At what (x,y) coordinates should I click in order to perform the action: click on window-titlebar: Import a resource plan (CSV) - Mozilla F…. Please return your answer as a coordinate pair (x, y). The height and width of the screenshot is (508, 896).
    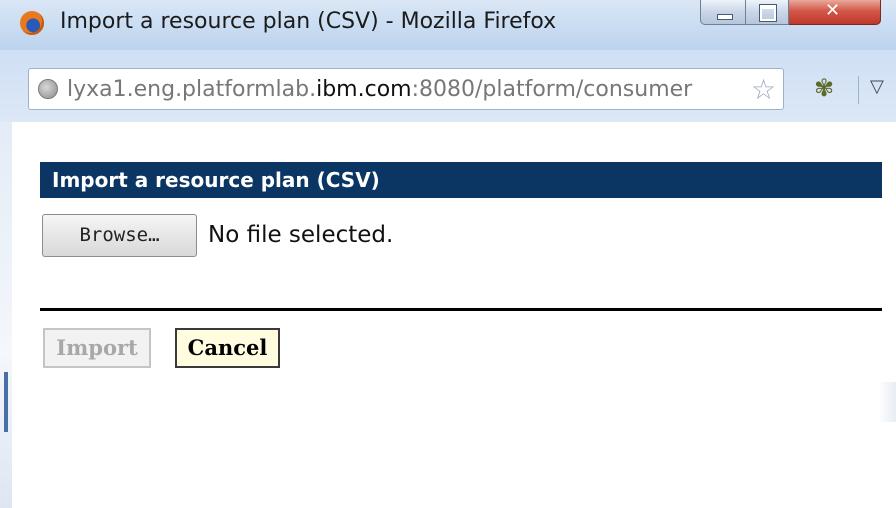
    Looking at the image, I should click on (448, 25).